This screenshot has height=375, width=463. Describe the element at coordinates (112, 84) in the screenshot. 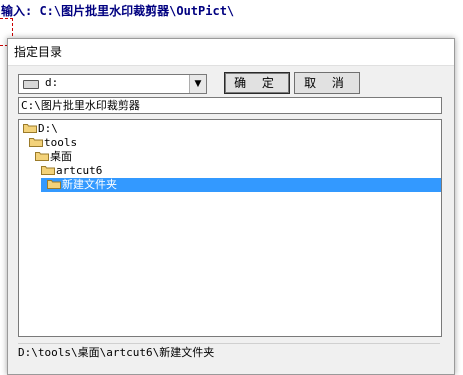

I see `drive-select: d: ▼` at that location.